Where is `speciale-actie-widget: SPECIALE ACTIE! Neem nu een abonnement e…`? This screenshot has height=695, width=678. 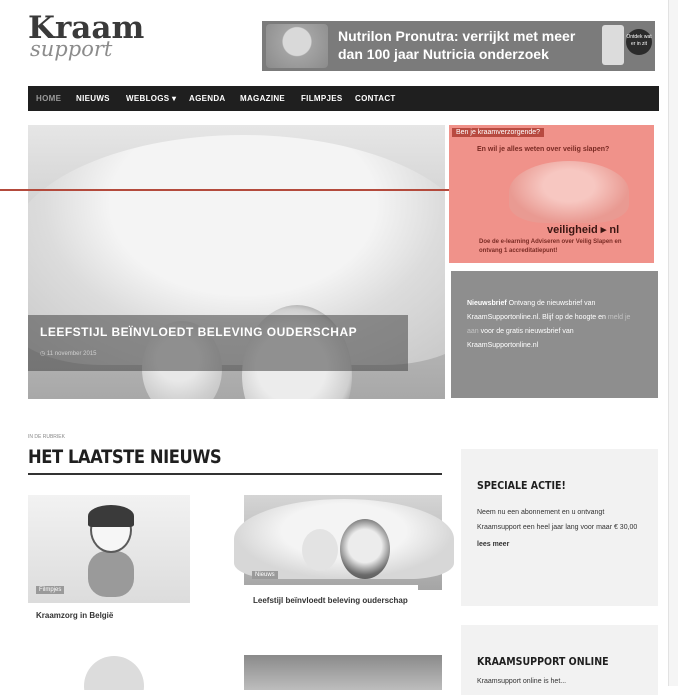
speciale-actie-widget: SPECIALE ACTIE! Neem nu een abonnement e… is located at coordinates (559, 527).